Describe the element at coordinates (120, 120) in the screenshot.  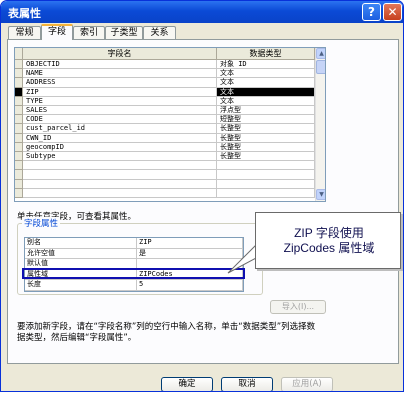
I see `field-name-cell: CODE` at that location.